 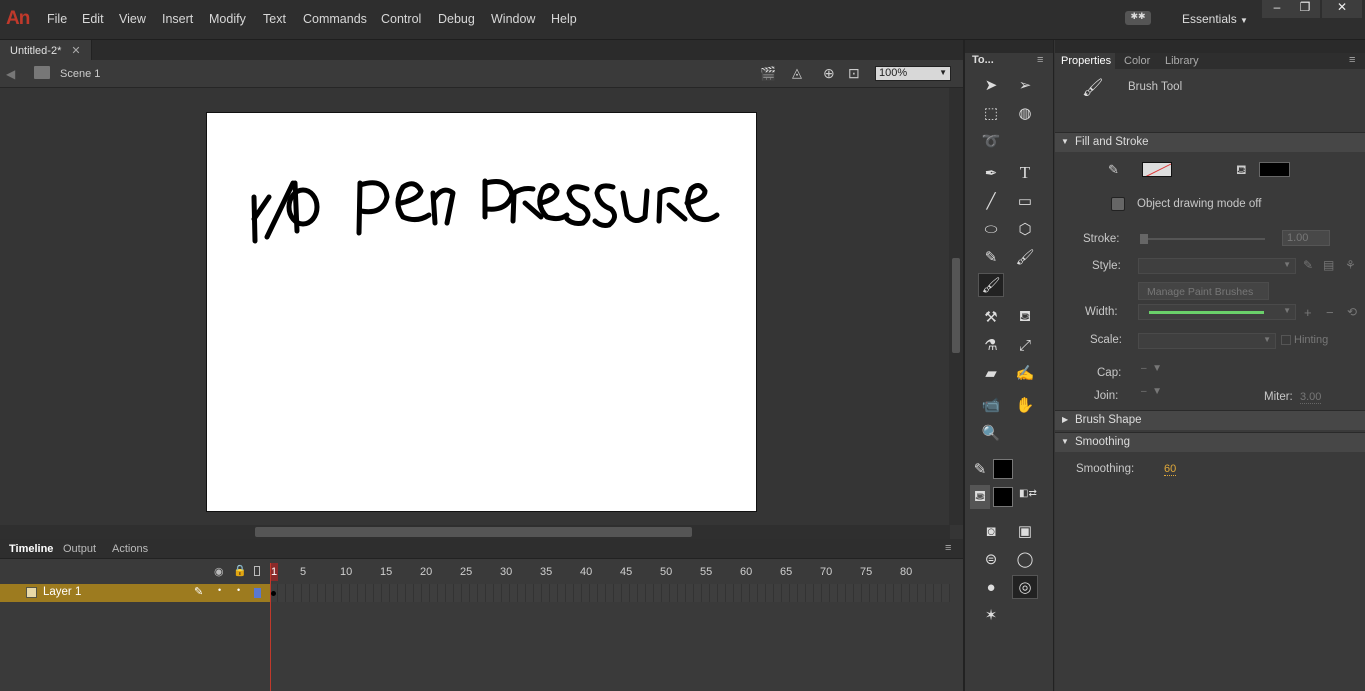 What do you see at coordinates (1040, 60) in the screenshot?
I see `tools-menu-icon: ≡` at bounding box center [1040, 60].